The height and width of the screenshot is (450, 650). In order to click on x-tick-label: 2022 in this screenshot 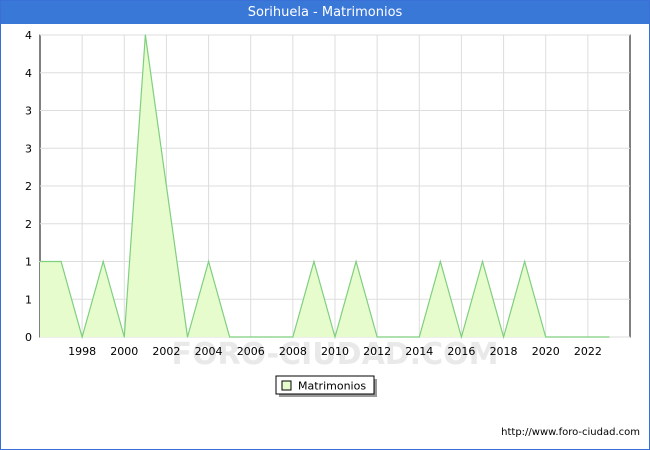, I will do `click(588, 351)`.